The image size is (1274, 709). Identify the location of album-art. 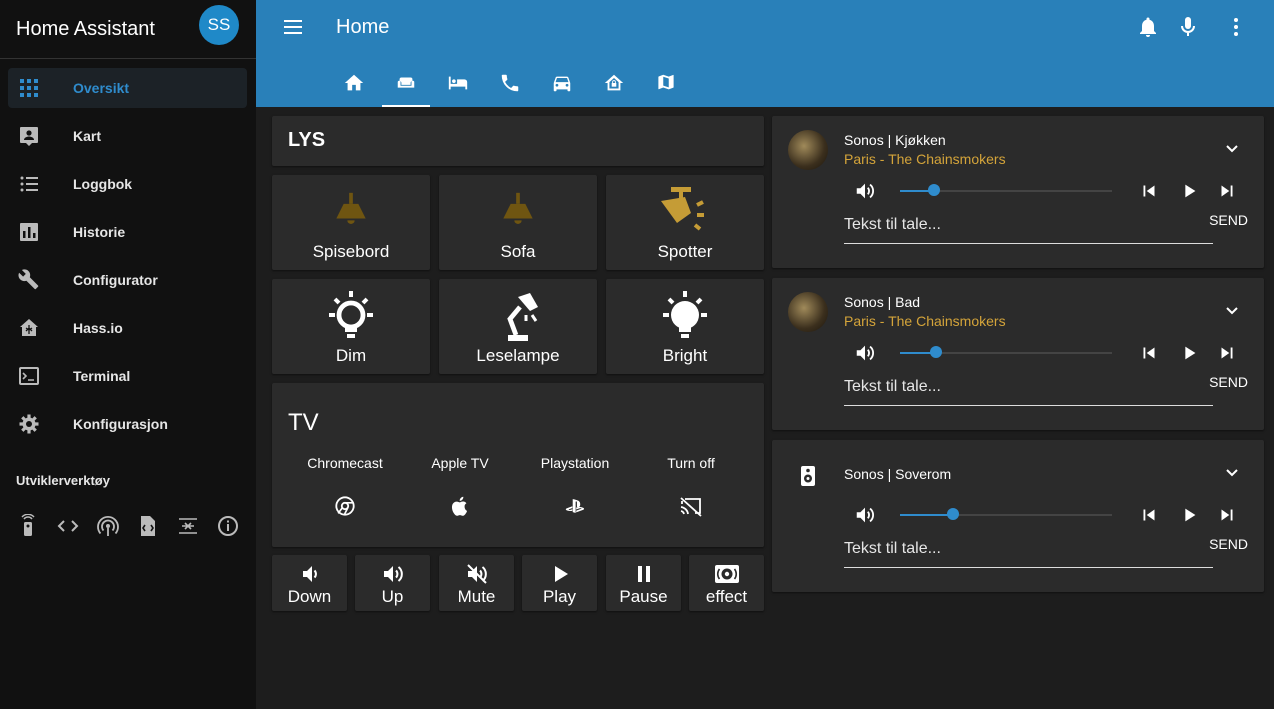
(808, 312).